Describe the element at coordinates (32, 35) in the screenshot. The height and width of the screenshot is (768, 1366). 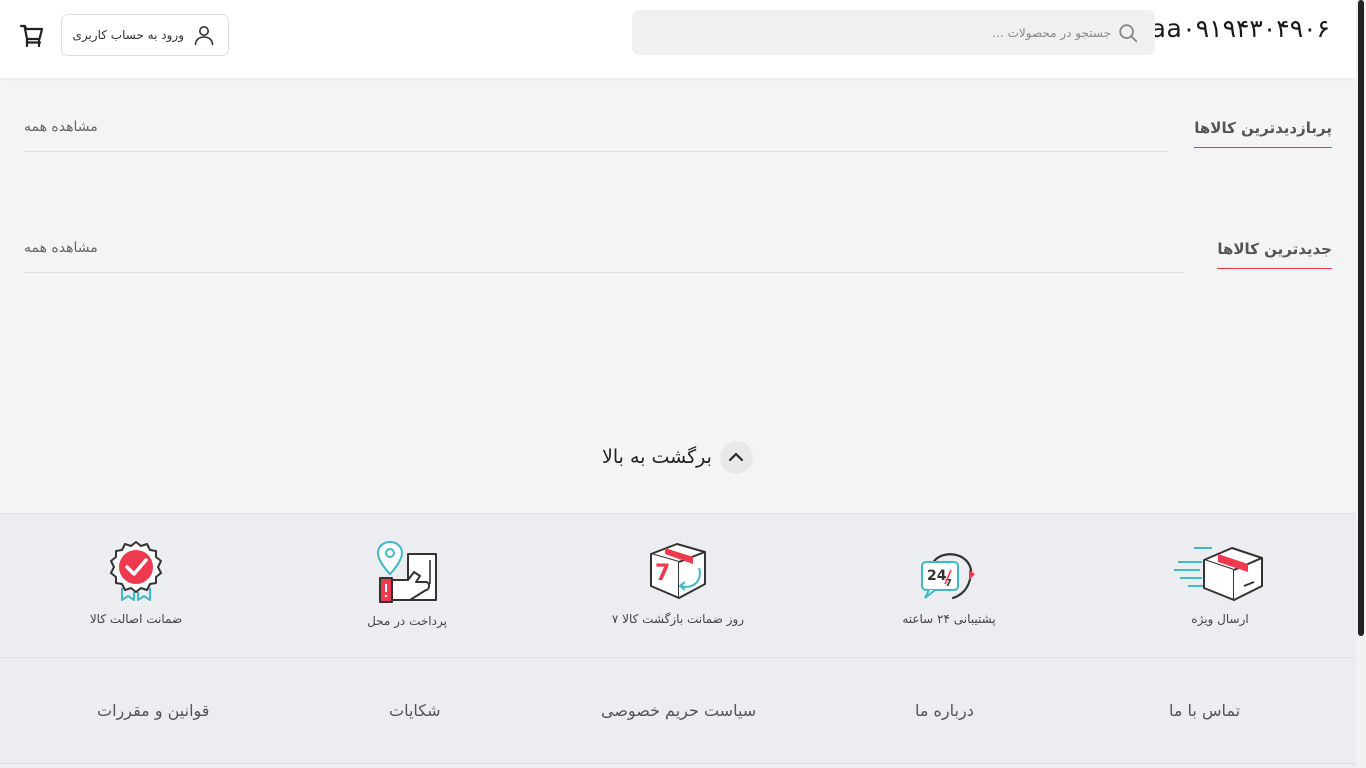
I see `cart-icon` at that location.